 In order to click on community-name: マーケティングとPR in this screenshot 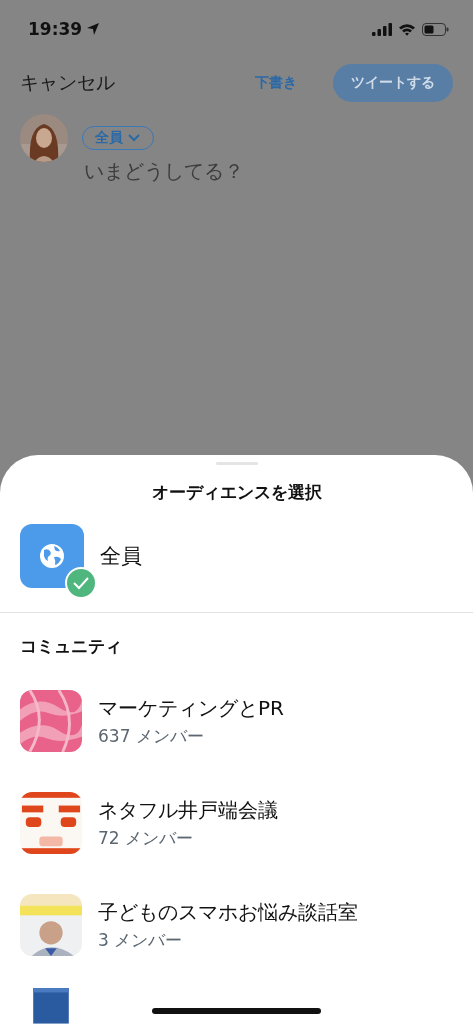, I will do `click(191, 708)`.